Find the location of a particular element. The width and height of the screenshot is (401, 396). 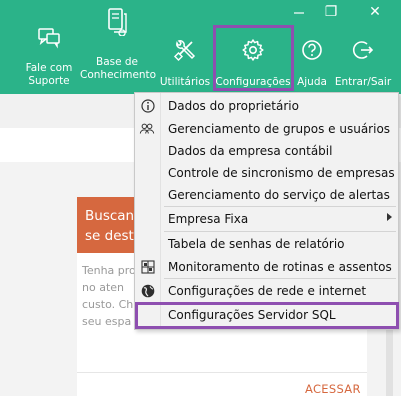

menu-item-groups-users: Gerenciamento de grupos e usuários is located at coordinates (266, 129).